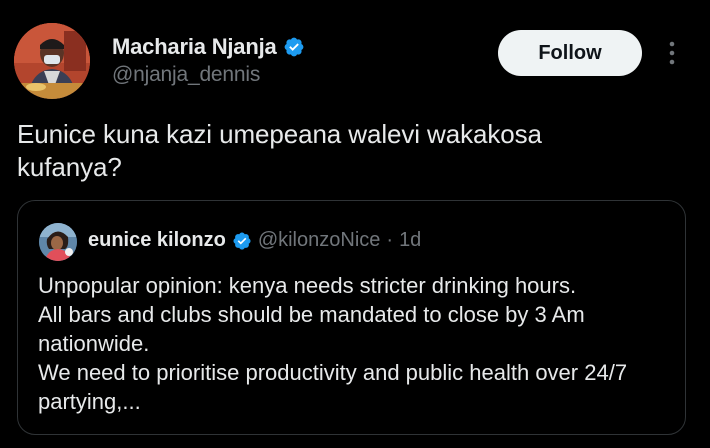 This screenshot has width=710, height=448. I want to click on quote-author-avatar, so click(58, 242).